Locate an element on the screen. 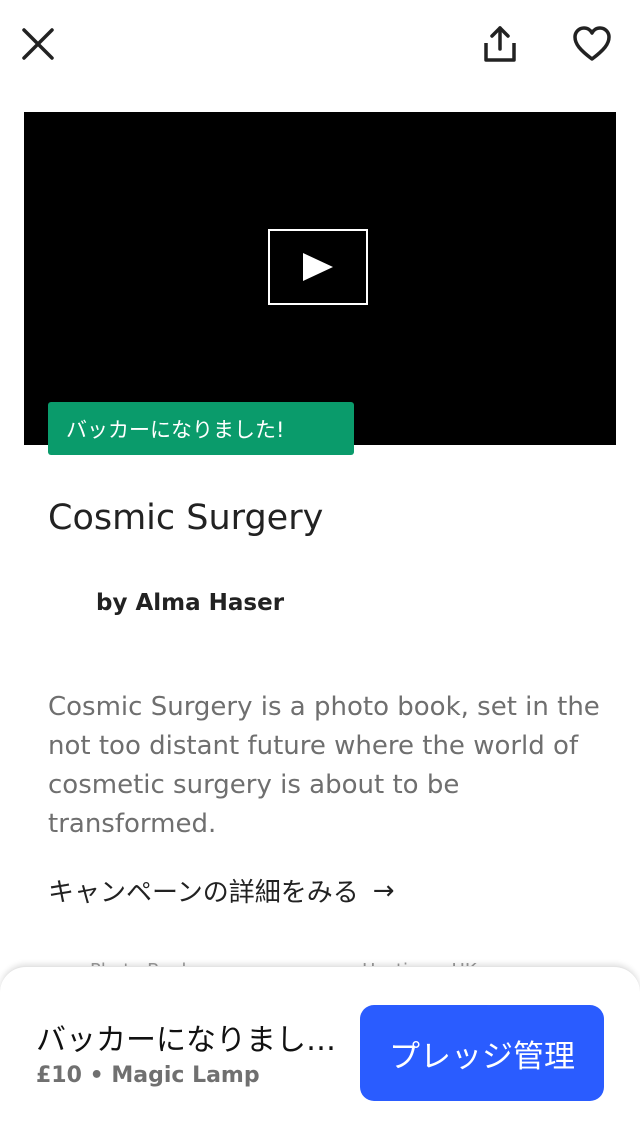 The width and height of the screenshot is (640, 1137). campaign-details-link: キャンペーンの詳細をみる → is located at coordinates (221, 890).